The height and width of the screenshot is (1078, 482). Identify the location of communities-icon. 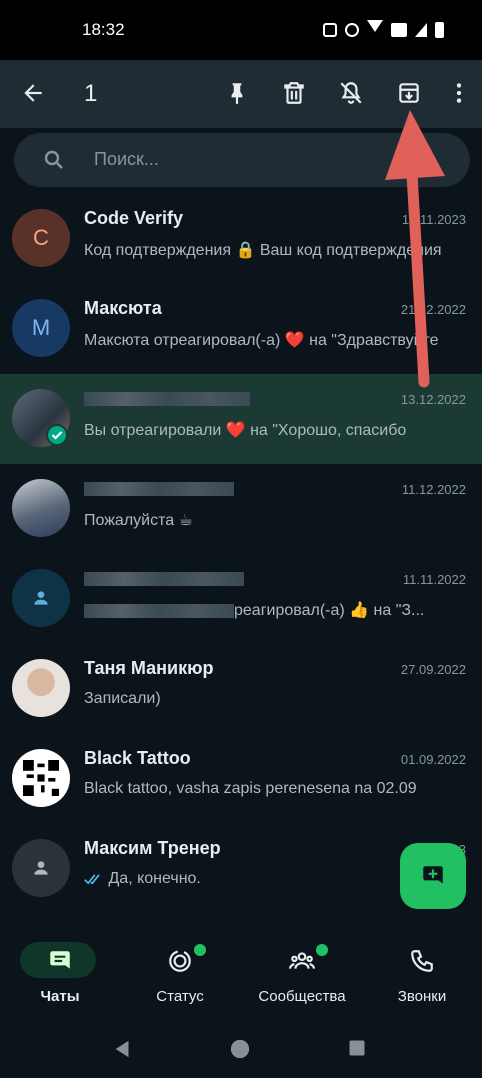
(302, 960).